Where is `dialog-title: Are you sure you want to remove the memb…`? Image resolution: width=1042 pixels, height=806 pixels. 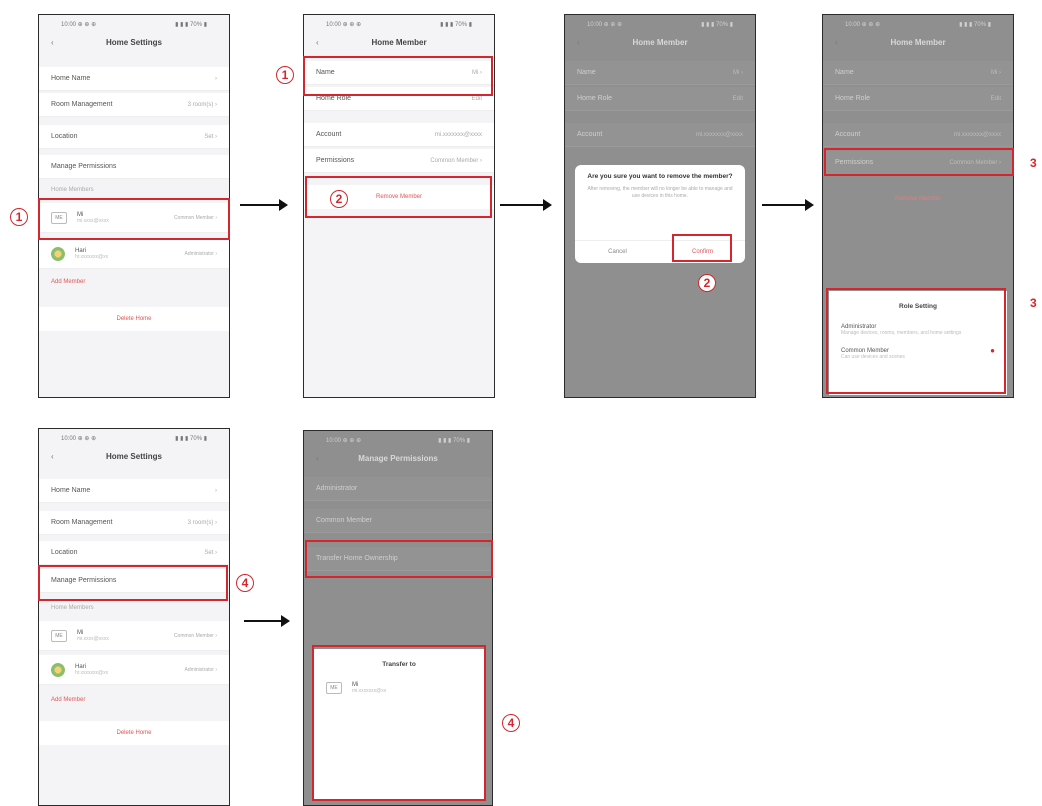
dialog-title: Are you sure you want to remove the memb… is located at coordinates (660, 176).